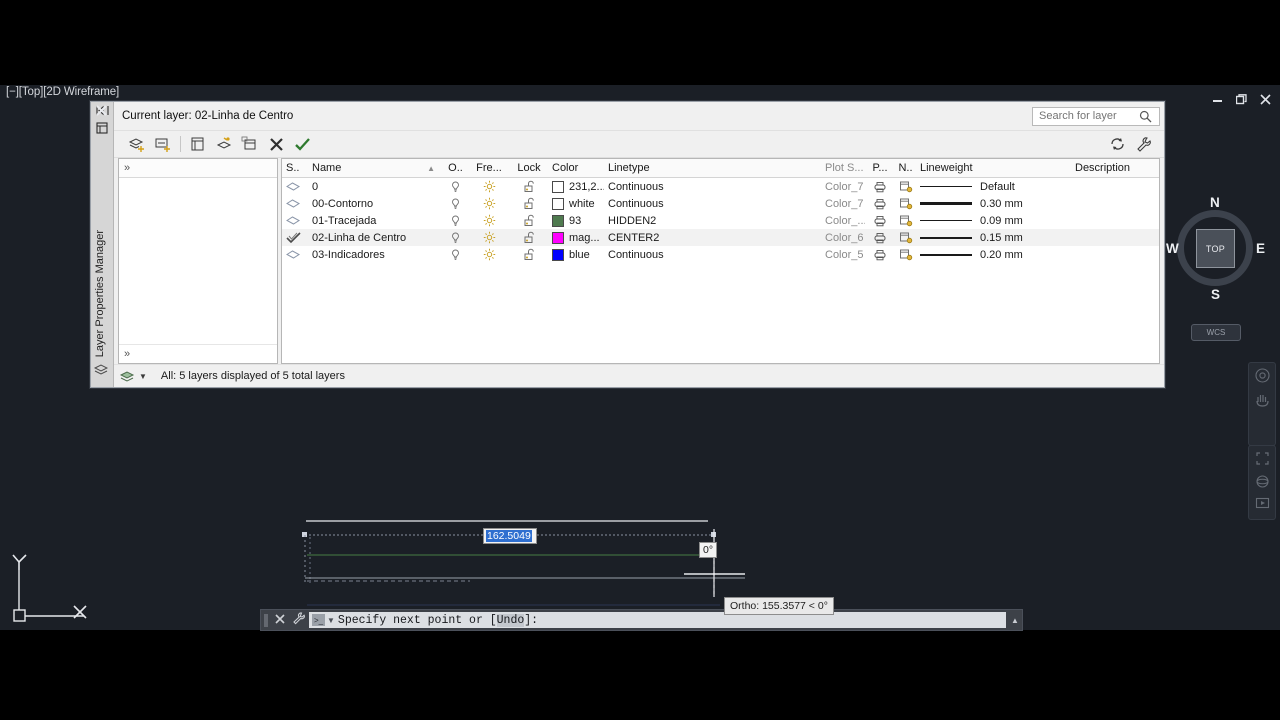 The width and height of the screenshot is (1280, 720). What do you see at coordinates (1088, 116) in the screenshot?
I see `search-input` at bounding box center [1088, 116].